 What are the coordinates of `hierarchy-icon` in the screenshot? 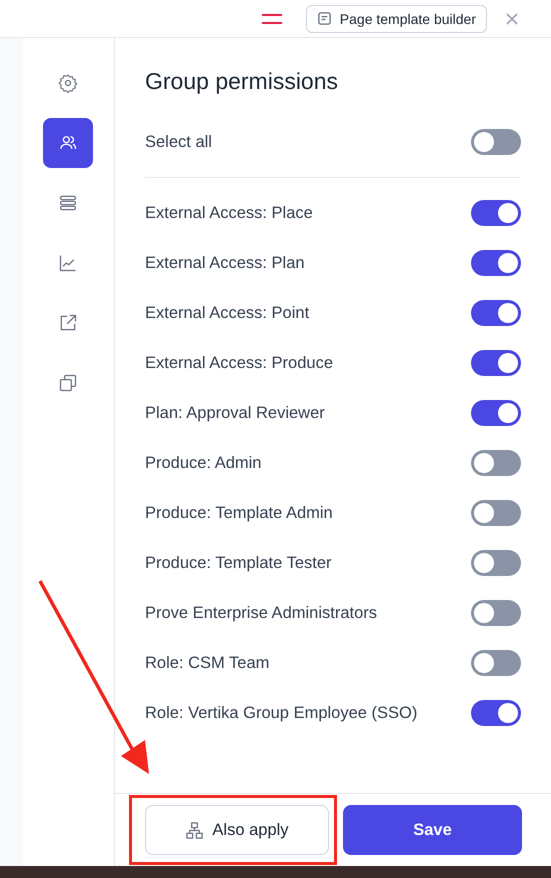 It's located at (194, 830).